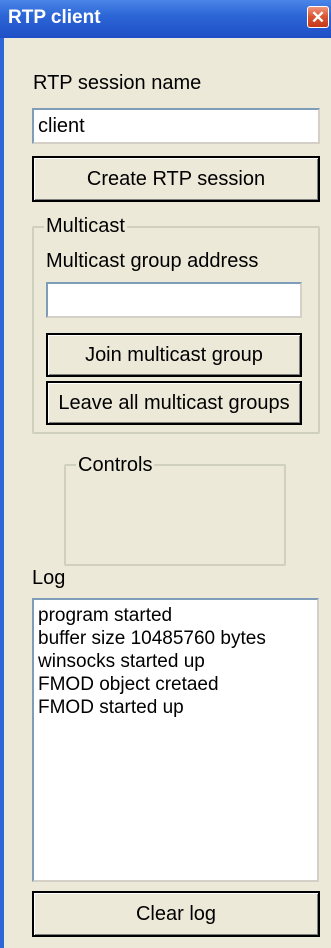 This screenshot has width=331, height=948. Describe the element at coordinates (318, 17) in the screenshot. I see `close-icon: ✕` at that location.